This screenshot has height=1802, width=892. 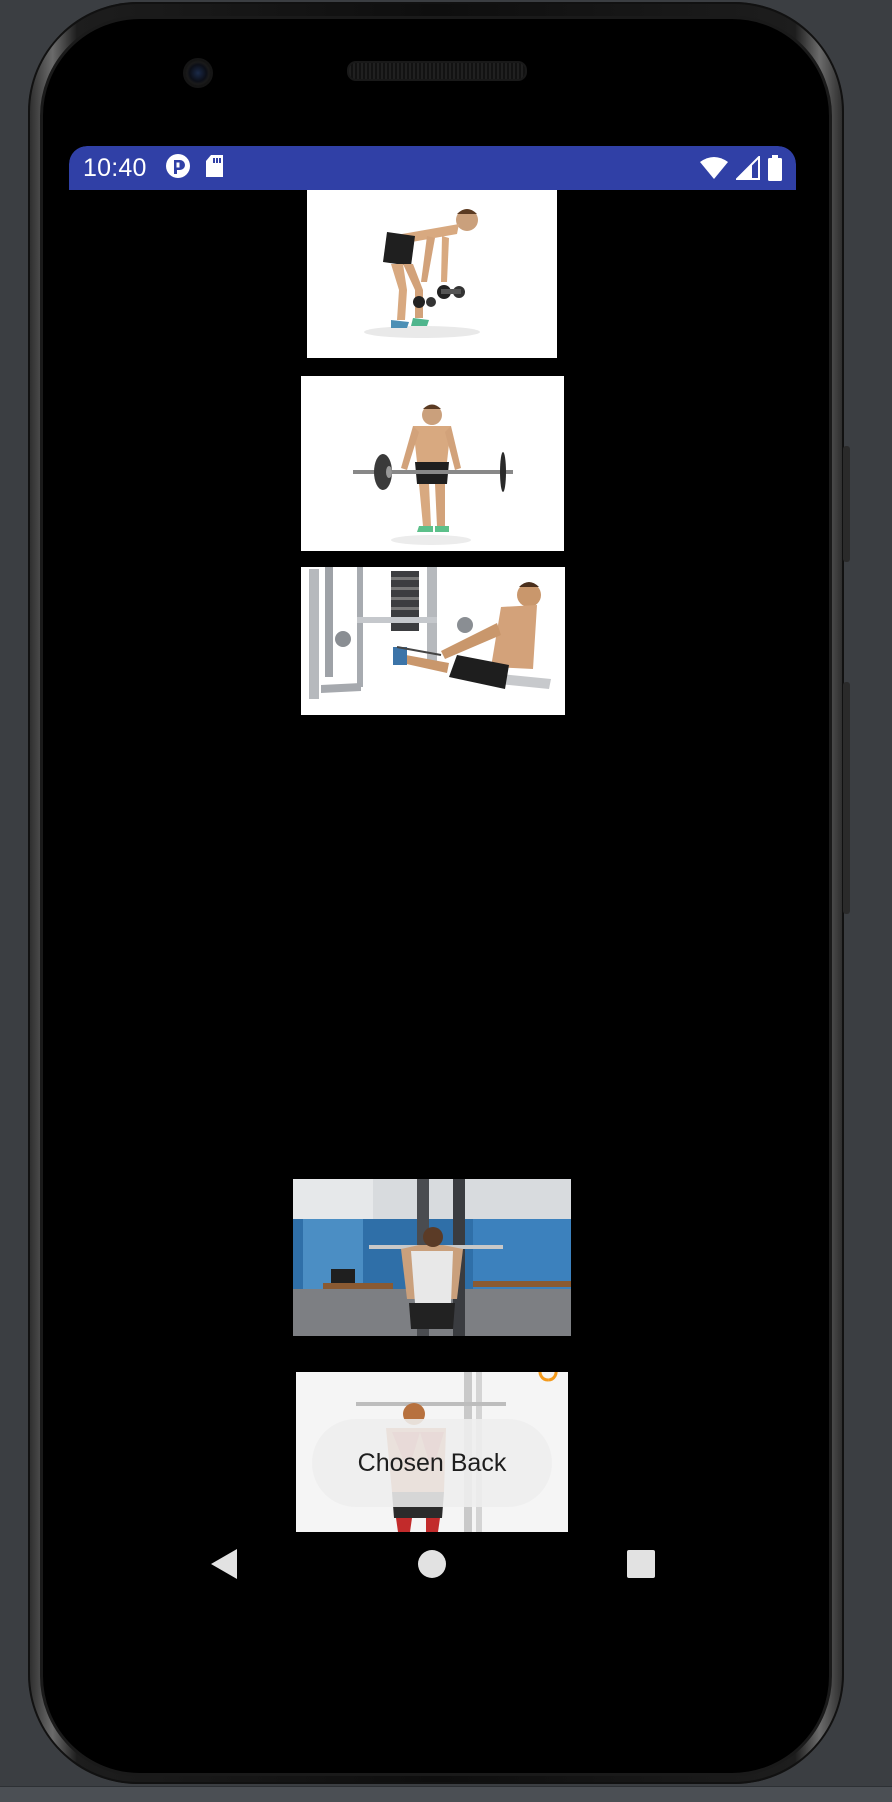 I want to click on home-icon, so click(x=432, y=1564).